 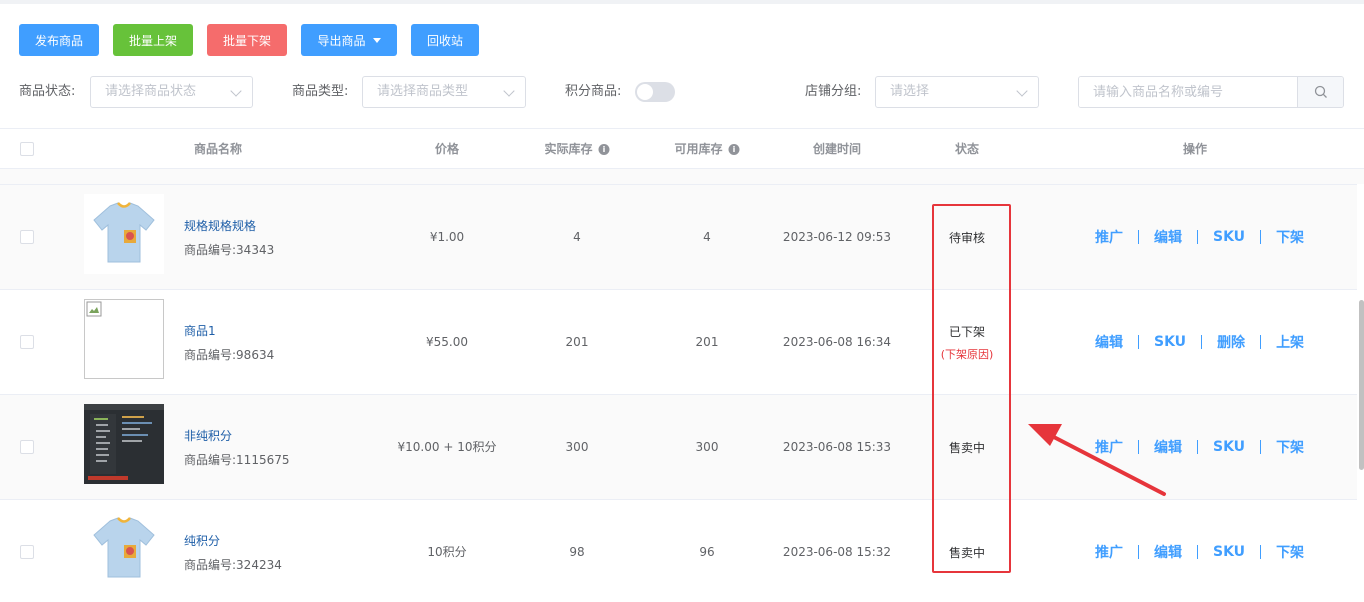 What do you see at coordinates (1361, 385) in the screenshot?
I see `vertical-scrollbar` at bounding box center [1361, 385].